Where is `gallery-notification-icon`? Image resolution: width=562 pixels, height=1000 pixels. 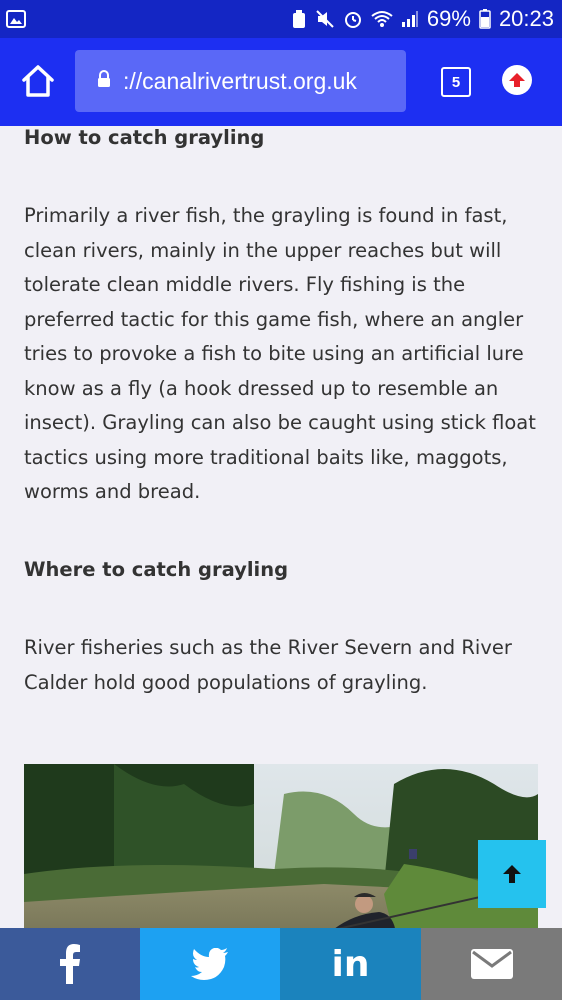
gallery-notification-icon is located at coordinates (16, 19).